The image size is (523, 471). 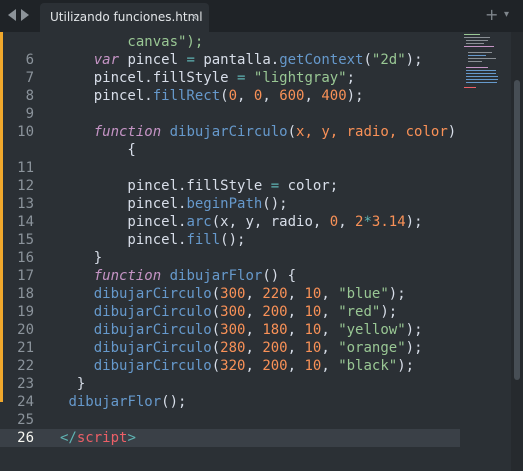 What do you see at coordinates (275, 186) in the screenshot?
I see `code-token: =` at bounding box center [275, 186].